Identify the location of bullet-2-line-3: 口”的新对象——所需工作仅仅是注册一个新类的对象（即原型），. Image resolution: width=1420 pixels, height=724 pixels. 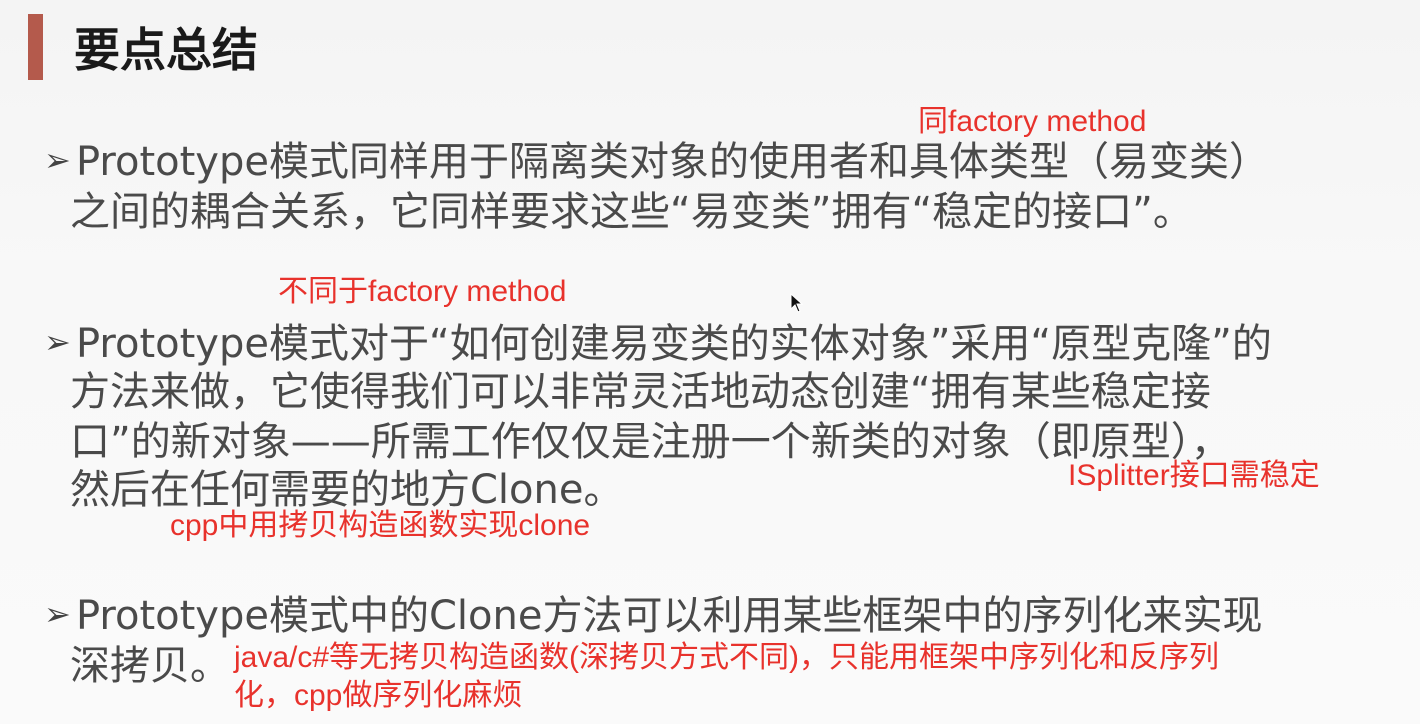
(650, 442).